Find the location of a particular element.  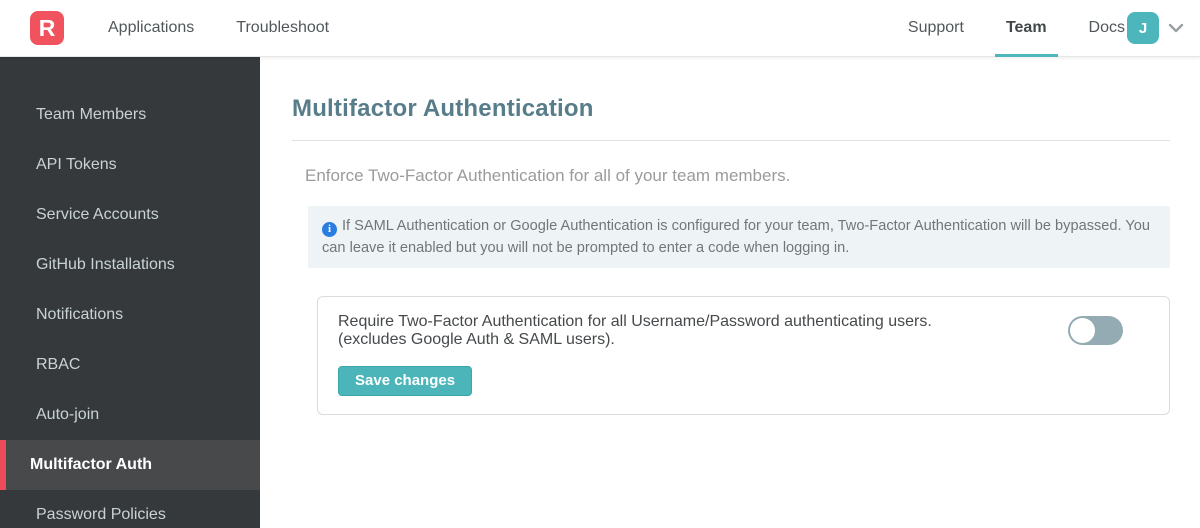

nav-item: Applications is located at coordinates (151, 28).